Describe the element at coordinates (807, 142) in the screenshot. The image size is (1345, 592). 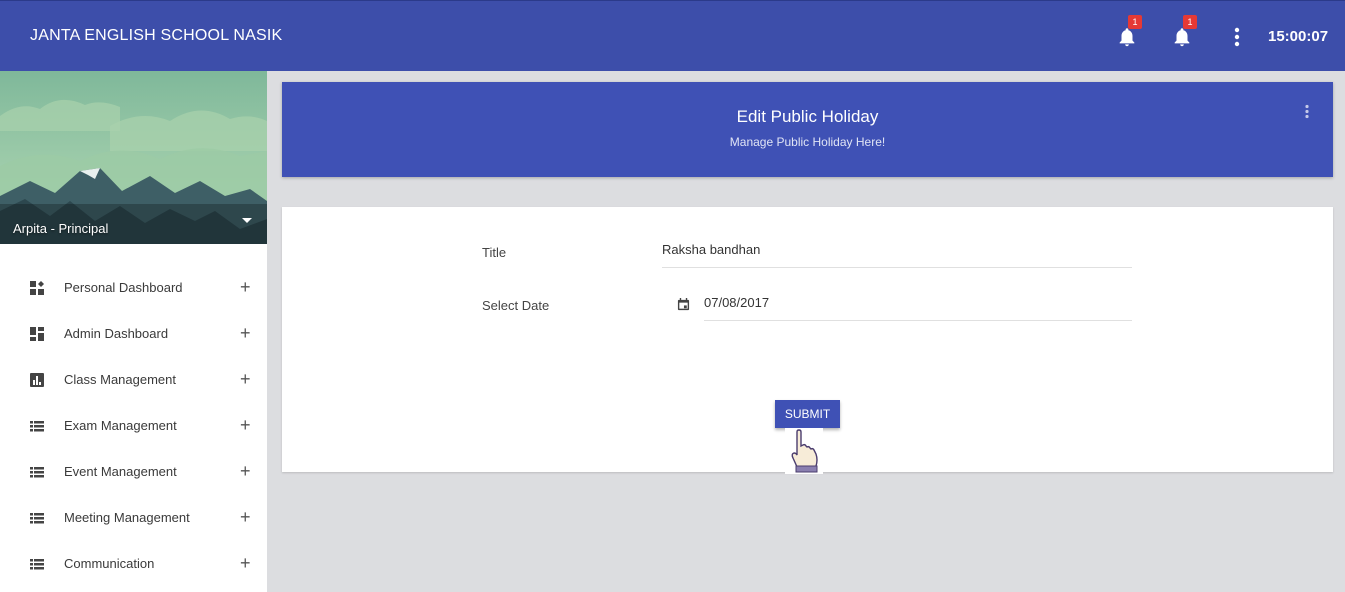
I see `page-subtitle: Manage Public Holiday Here!` at that location.